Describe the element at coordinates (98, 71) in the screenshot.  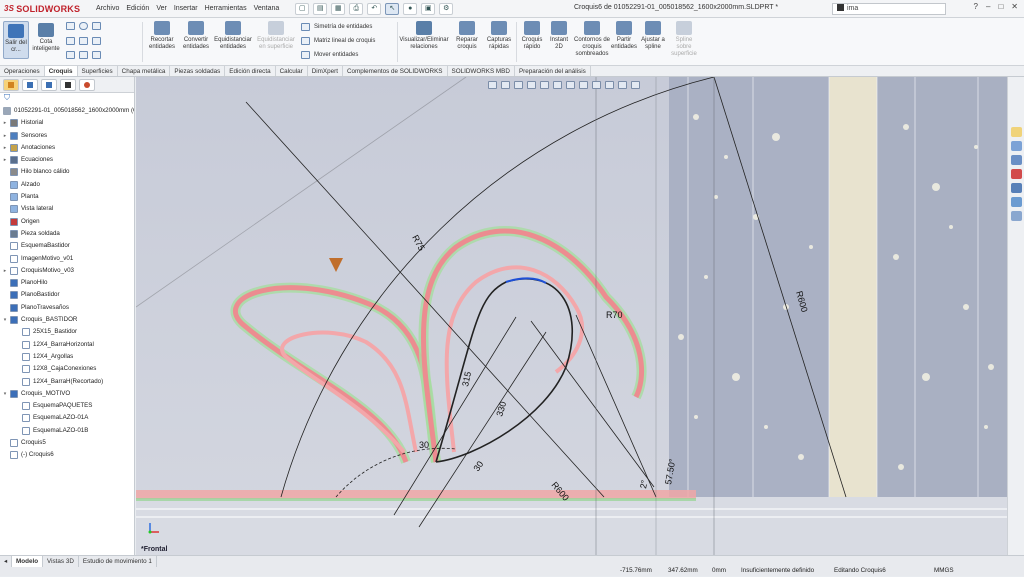
I see `tab-surfaces: Superficies` at that location.